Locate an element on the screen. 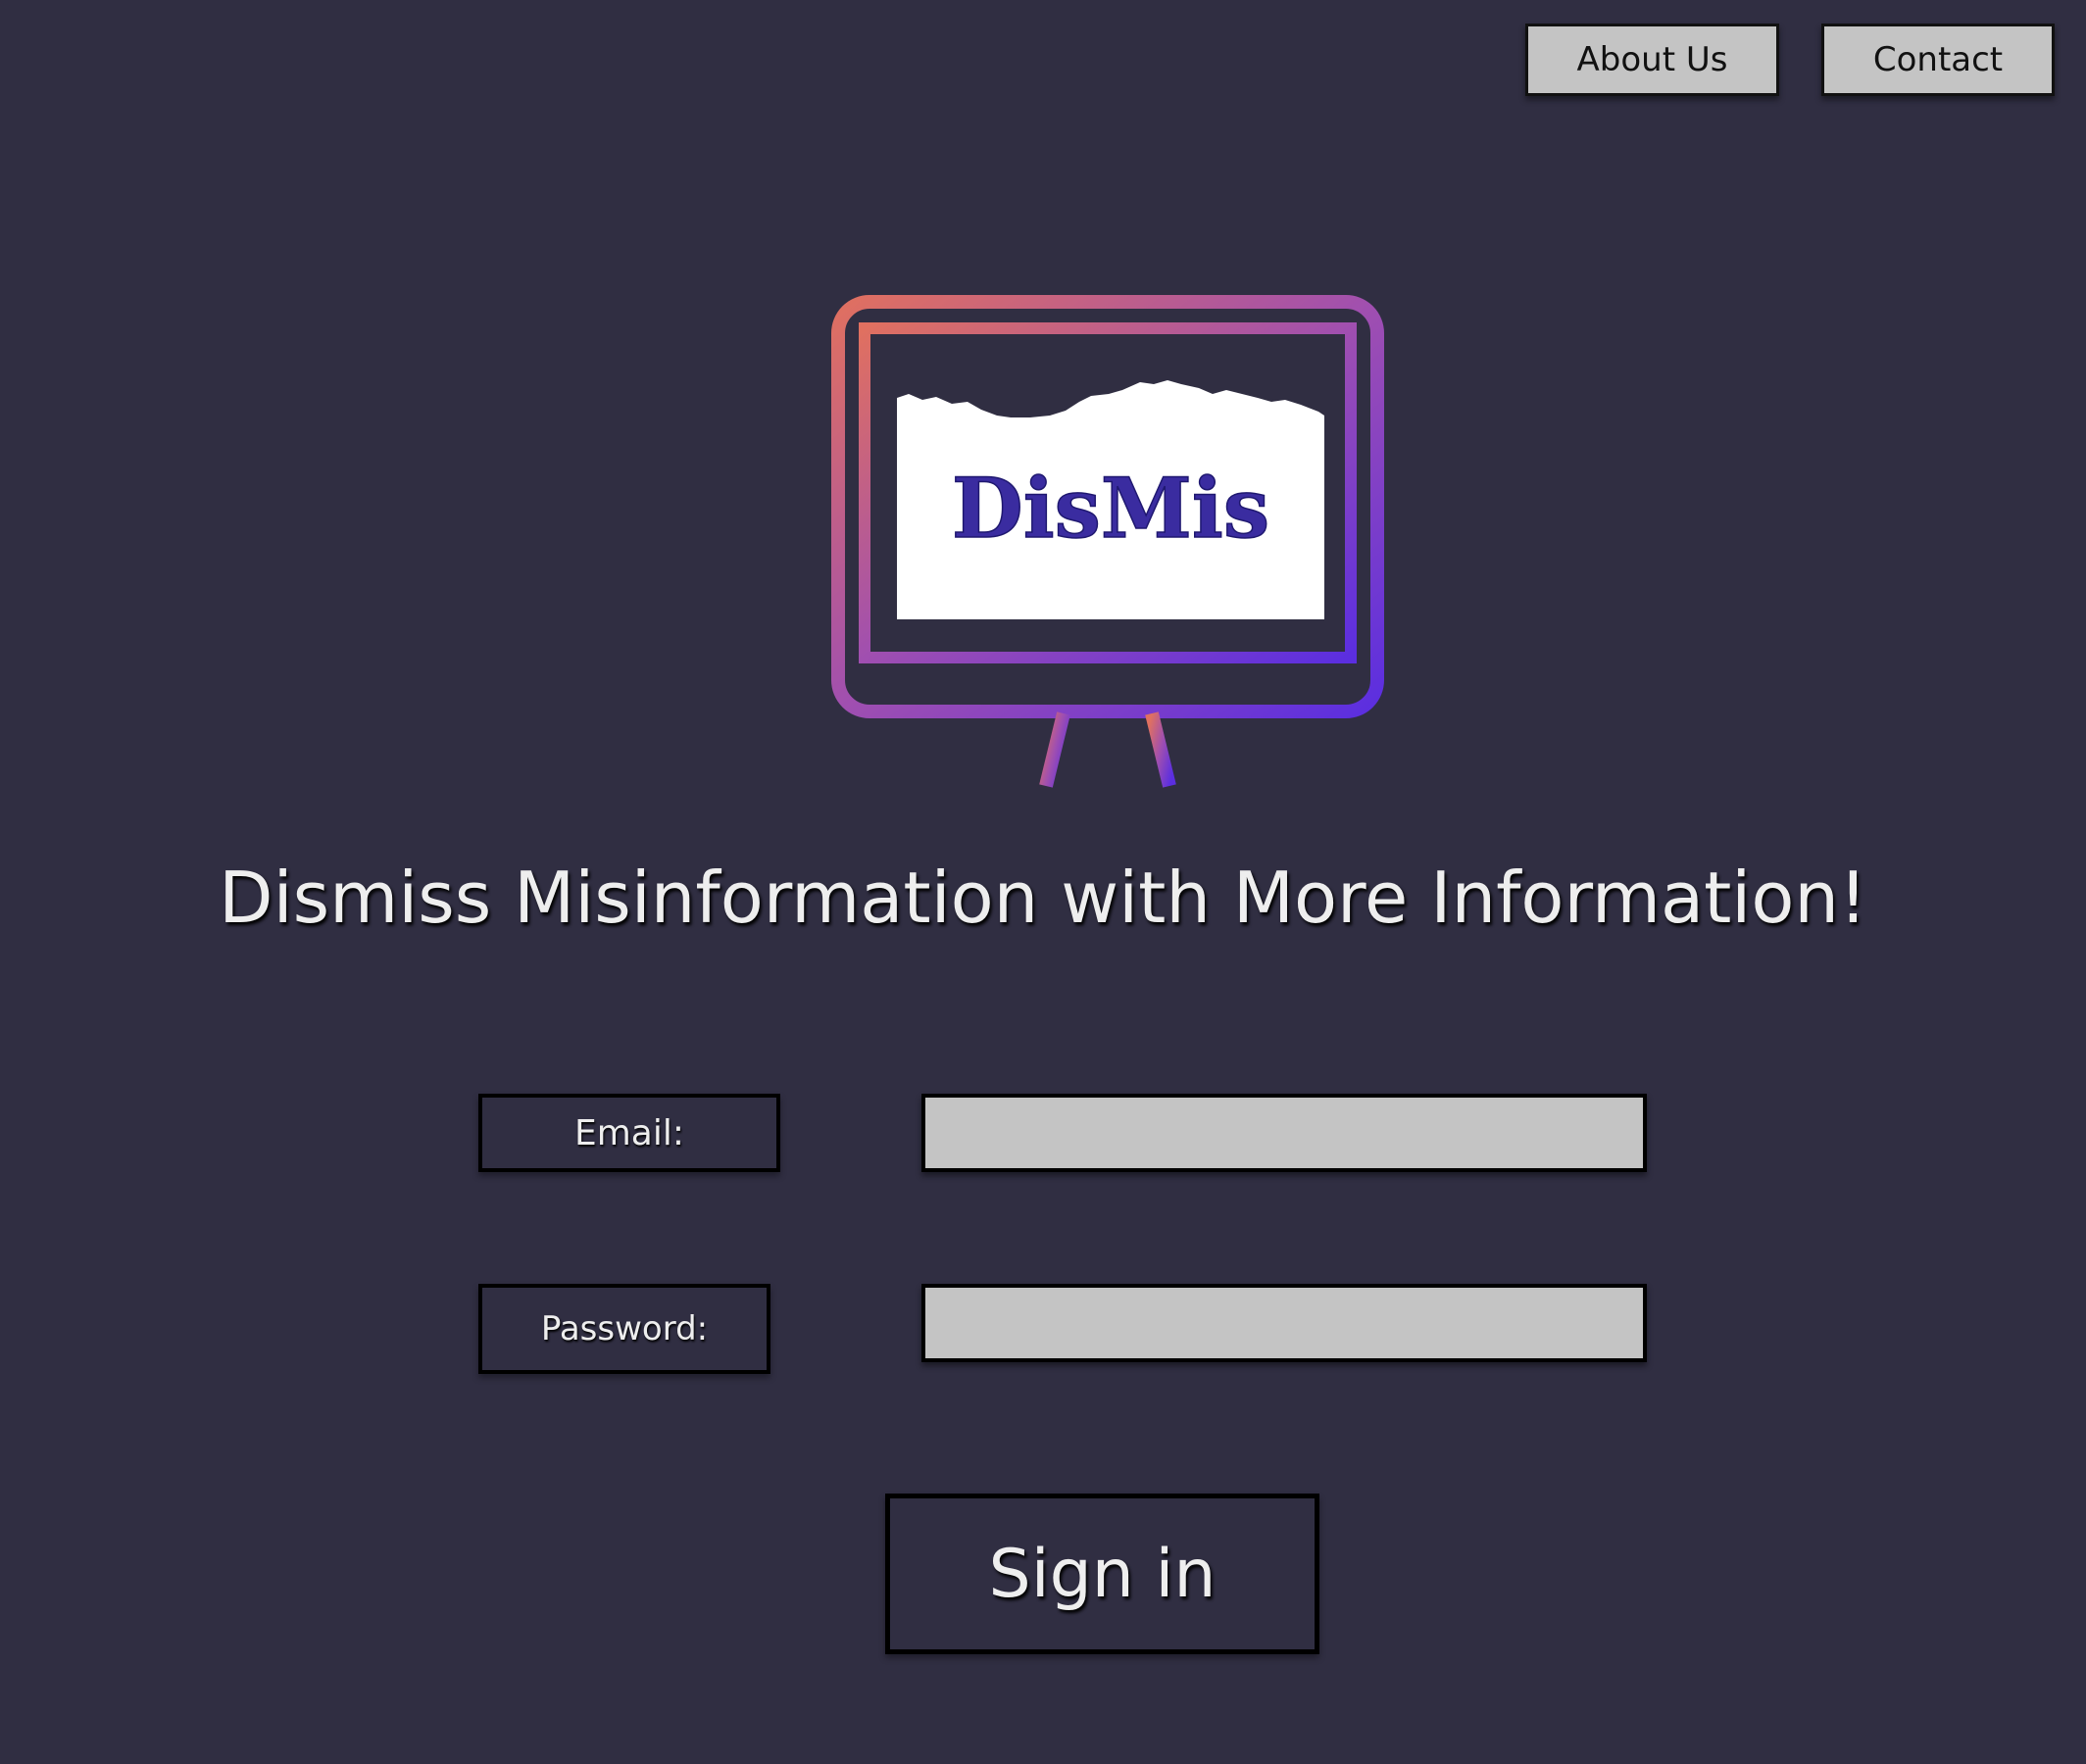  contact-button: Contact is located at coordinates (1938, 60).